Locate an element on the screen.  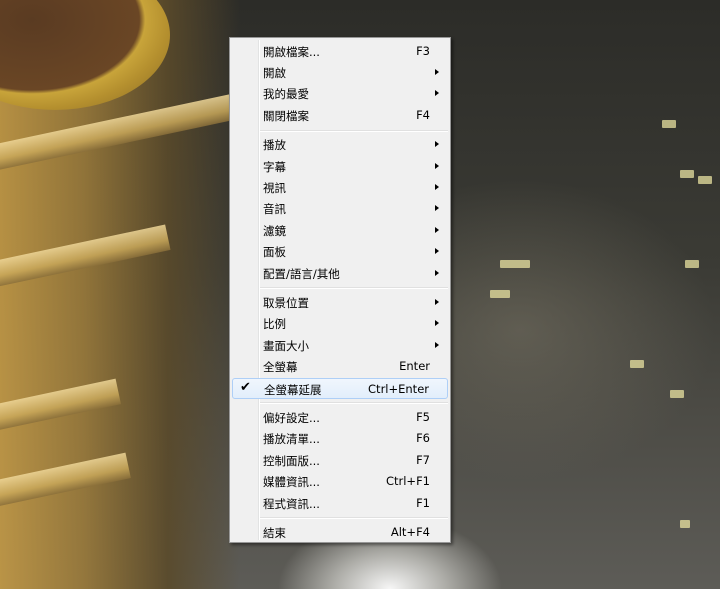
menu-item-shortcut: Ctrl+Enter is located at coordinates (398, 388).